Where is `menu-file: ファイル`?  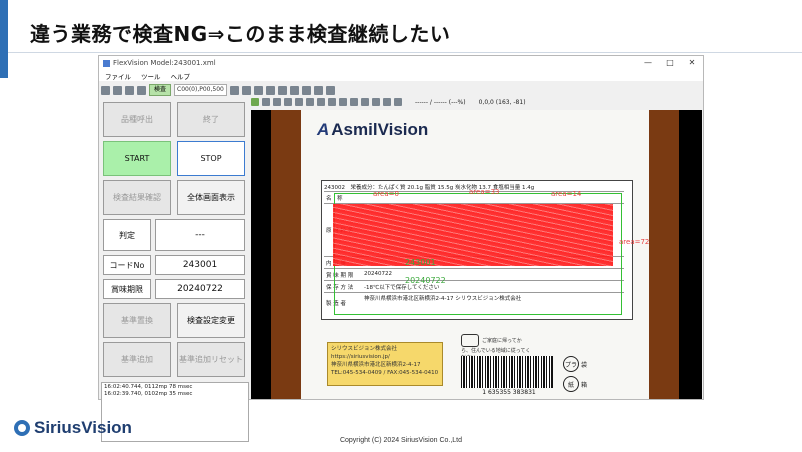
menu-file: ファイル is located at coordinates (118, 76).